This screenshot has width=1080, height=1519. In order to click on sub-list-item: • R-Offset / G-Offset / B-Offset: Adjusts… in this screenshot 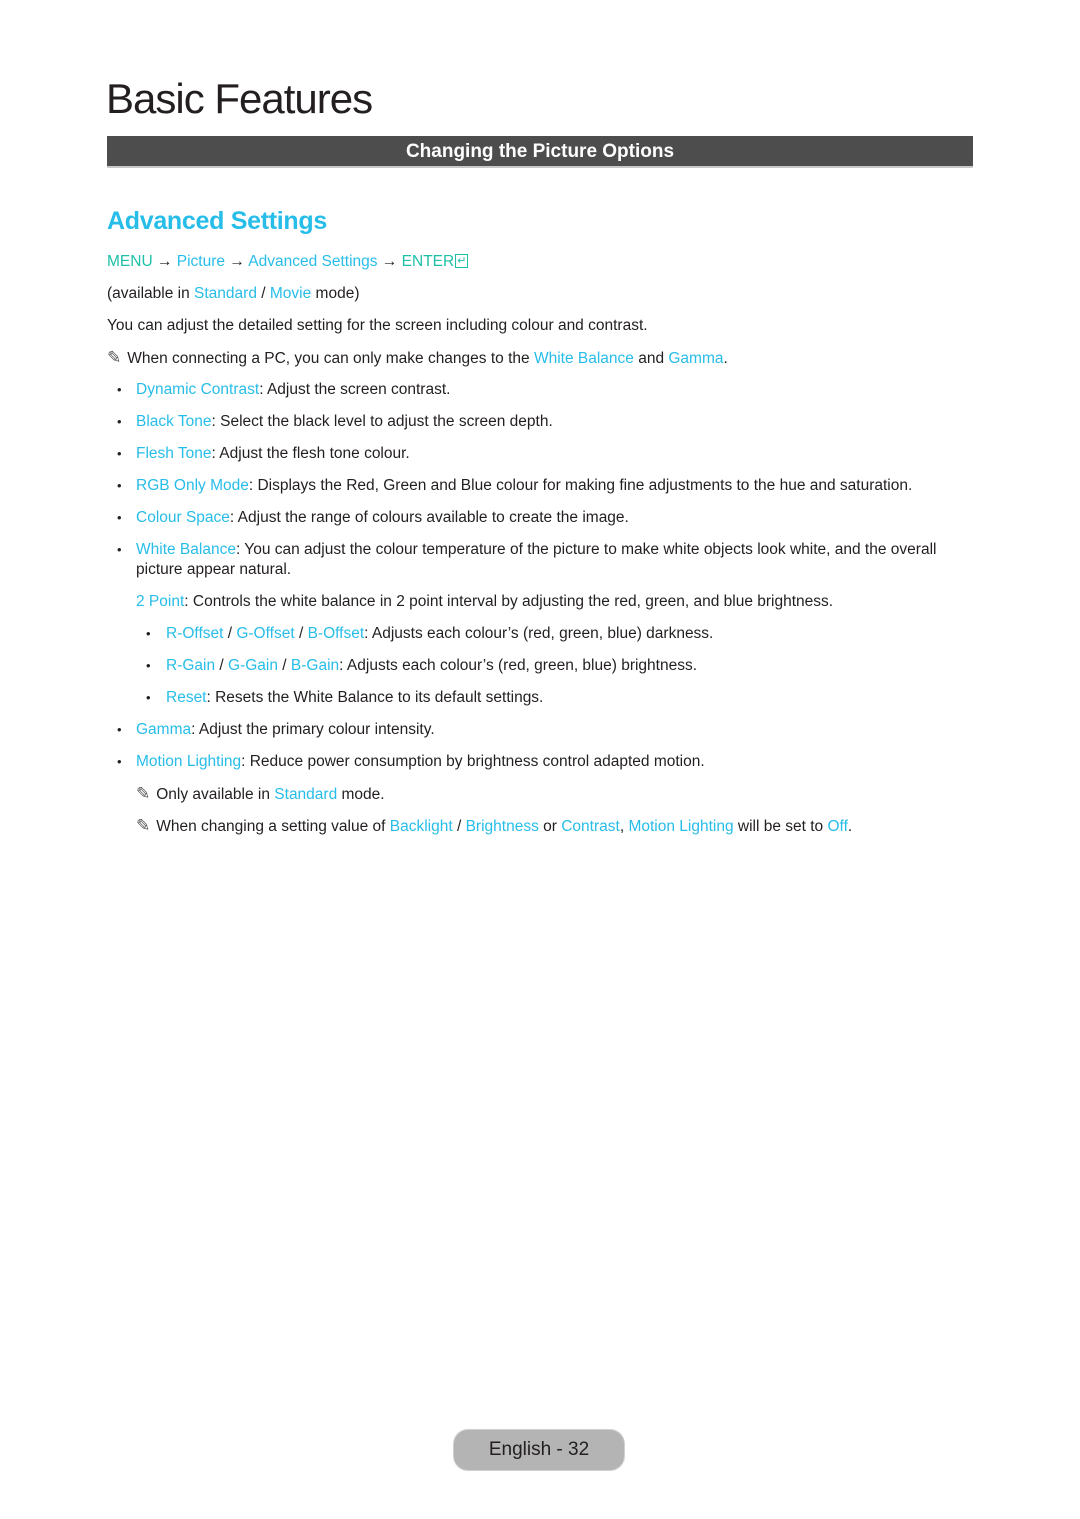, I will do `click(542, 638)`.